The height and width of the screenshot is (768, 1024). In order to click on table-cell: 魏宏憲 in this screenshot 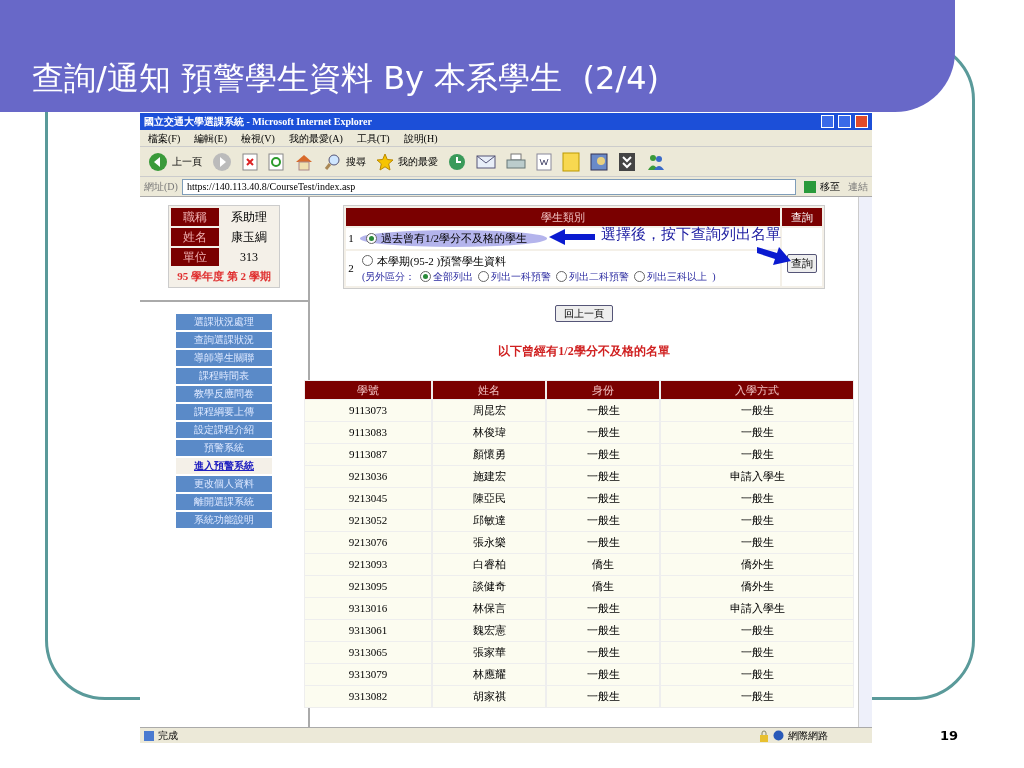, I will do `click(489, 630)`.